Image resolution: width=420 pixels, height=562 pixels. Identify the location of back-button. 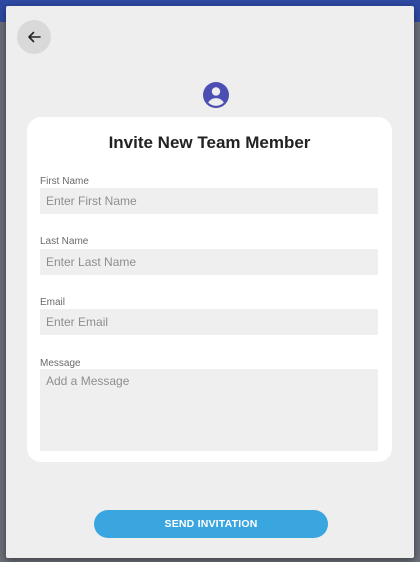
(34, 37).